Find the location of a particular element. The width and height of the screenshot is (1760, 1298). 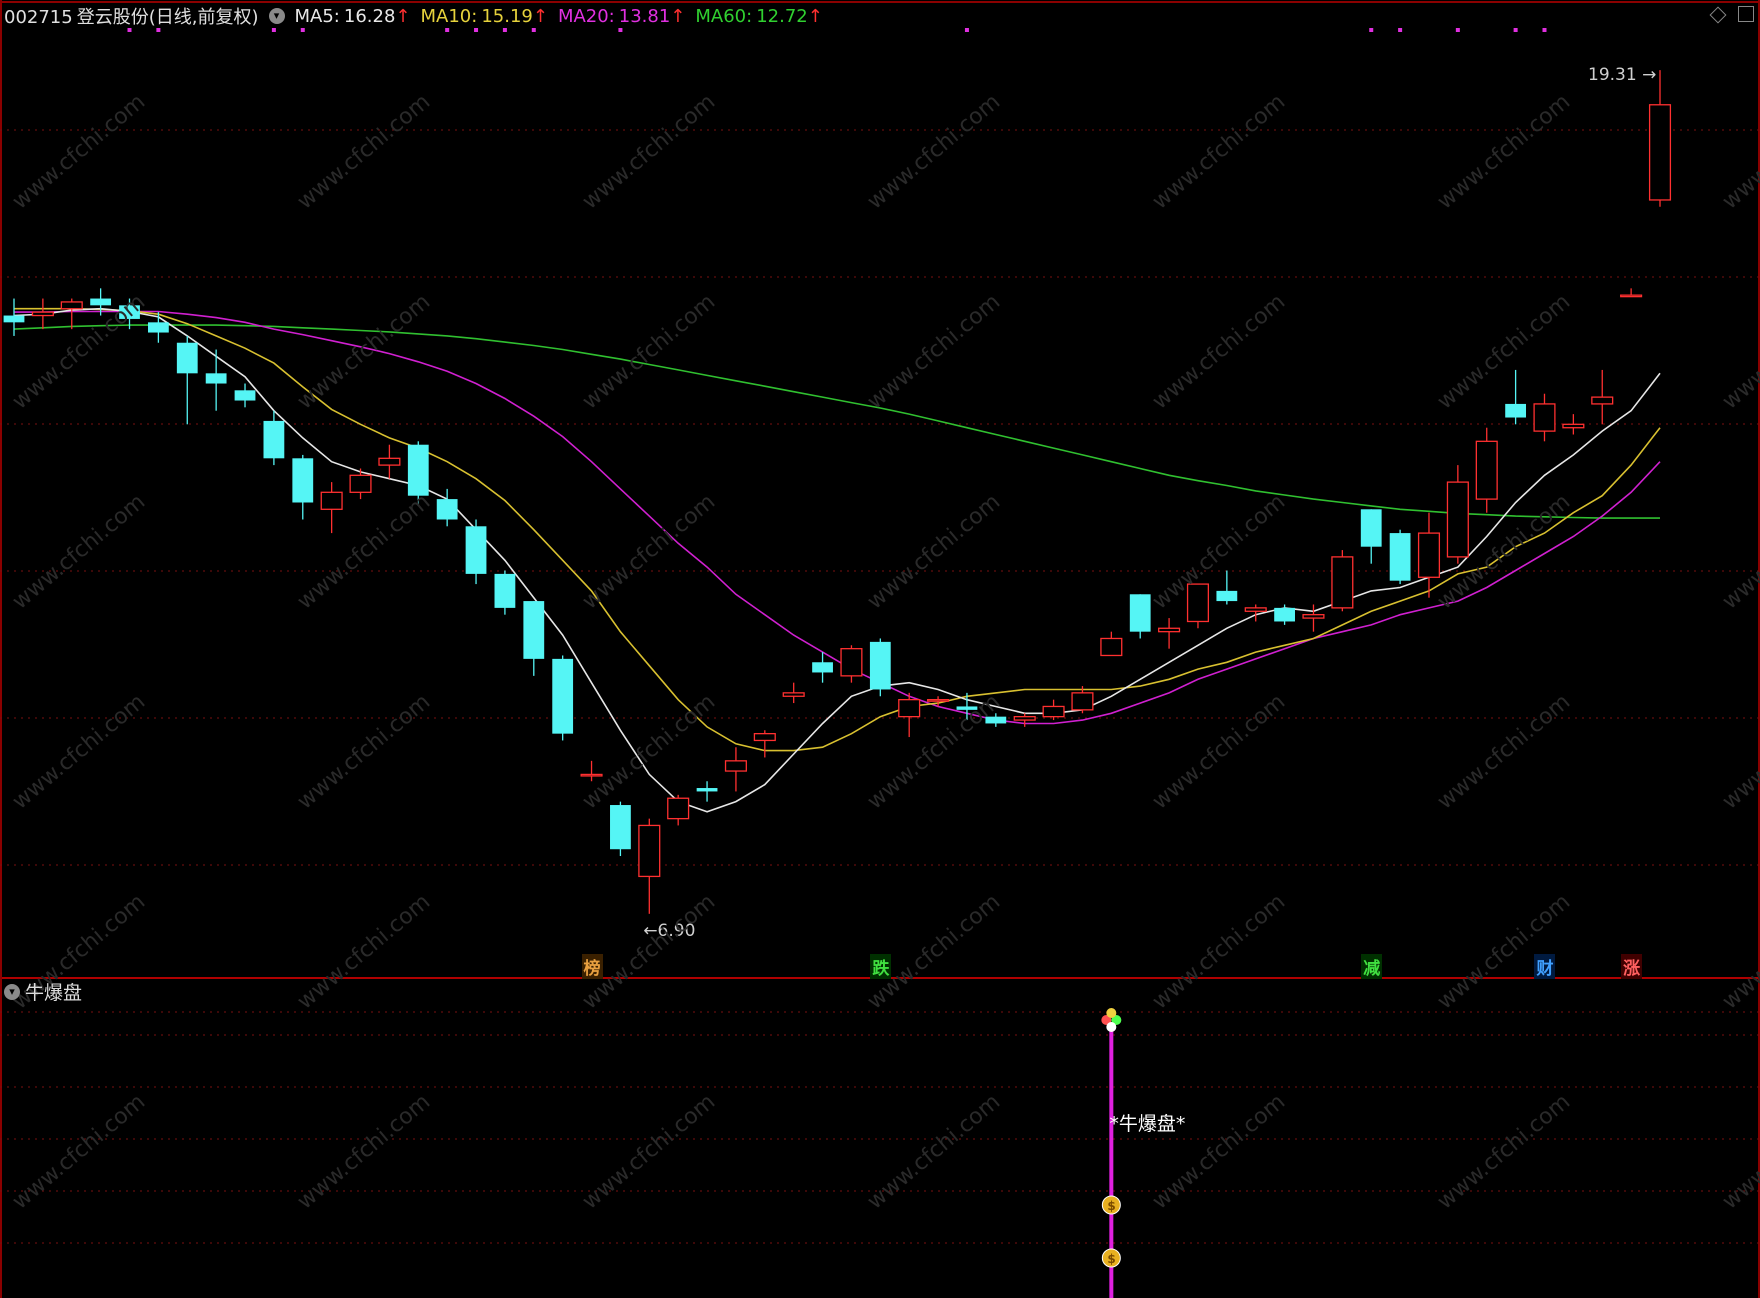

stock-name: 登云股份 is located at coordinates (112, 17).